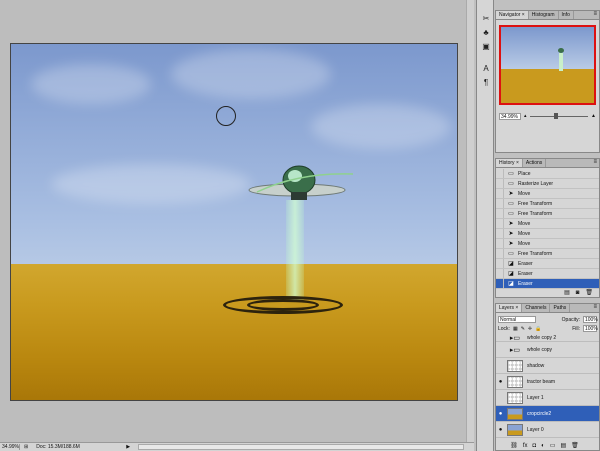 The image size is (600, 451). I want to click on tab-histogram: Histogram, so click(544, 15).